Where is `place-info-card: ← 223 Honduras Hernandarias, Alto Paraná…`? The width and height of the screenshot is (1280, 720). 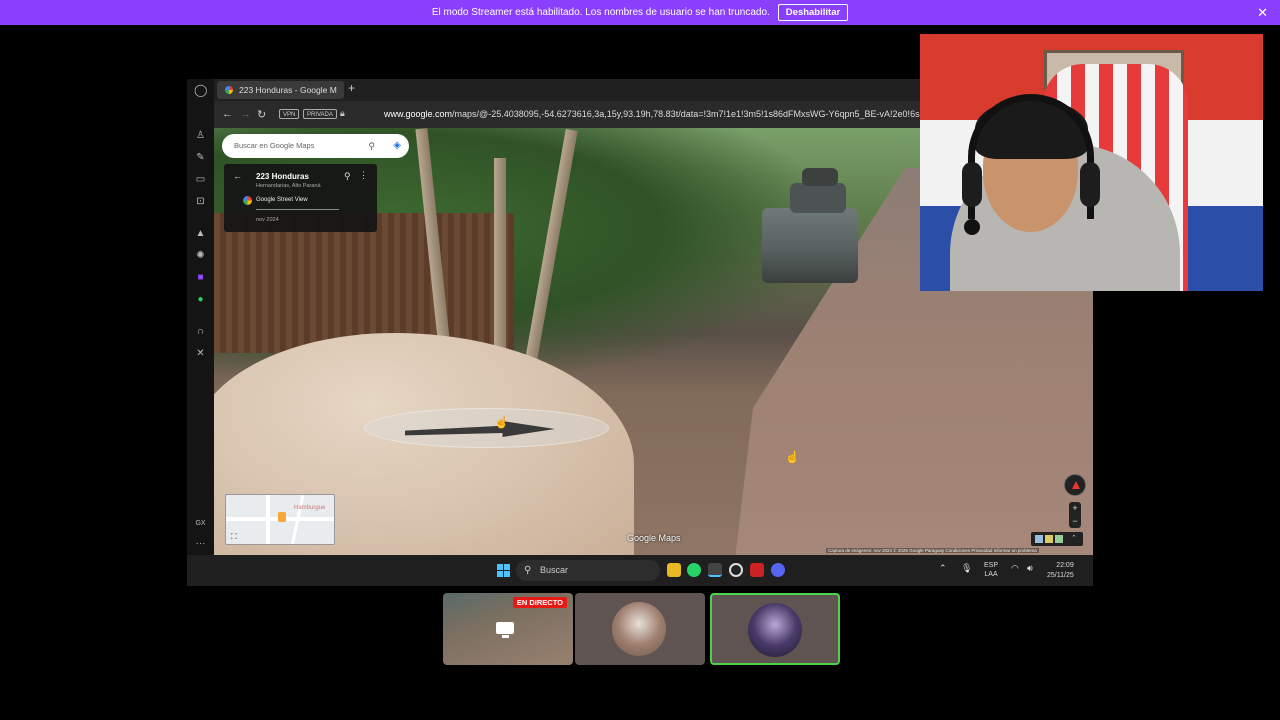
place-info-card: ← 223 Honduras Hernandarias, Alto Paraná… is located at coordinates (300, 198).